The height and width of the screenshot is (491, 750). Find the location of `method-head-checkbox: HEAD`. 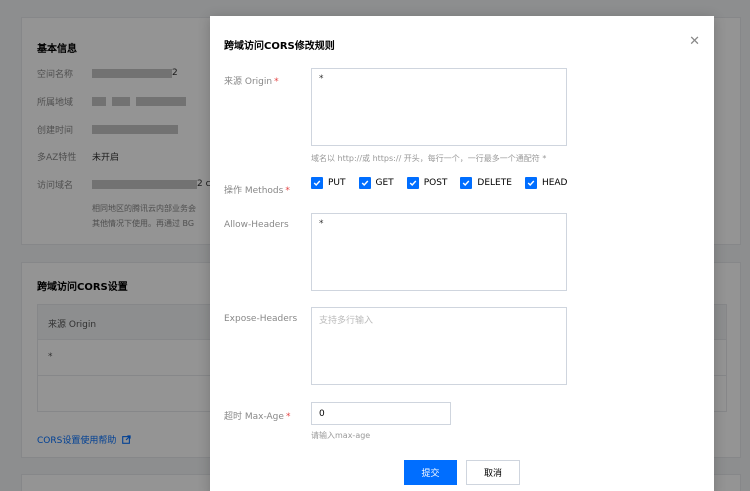

method-head-checkbox: HEAD is located at coordinates (546, 183).